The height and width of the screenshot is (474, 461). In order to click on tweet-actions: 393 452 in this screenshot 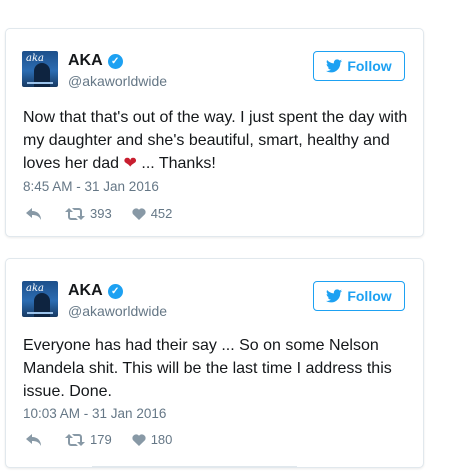, I will do `click(99, 213)`.